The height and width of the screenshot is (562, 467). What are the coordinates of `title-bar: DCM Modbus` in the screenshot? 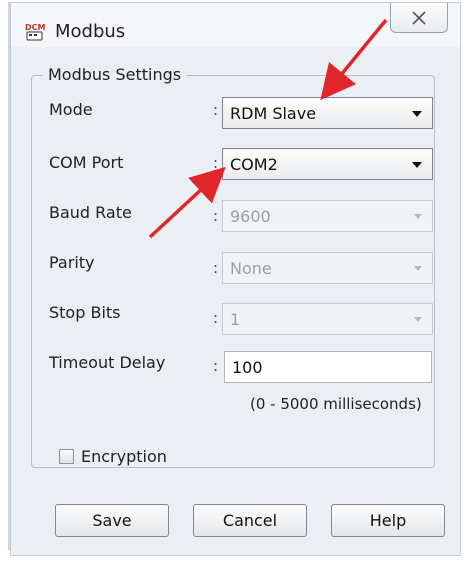 It's located at (235, 25).